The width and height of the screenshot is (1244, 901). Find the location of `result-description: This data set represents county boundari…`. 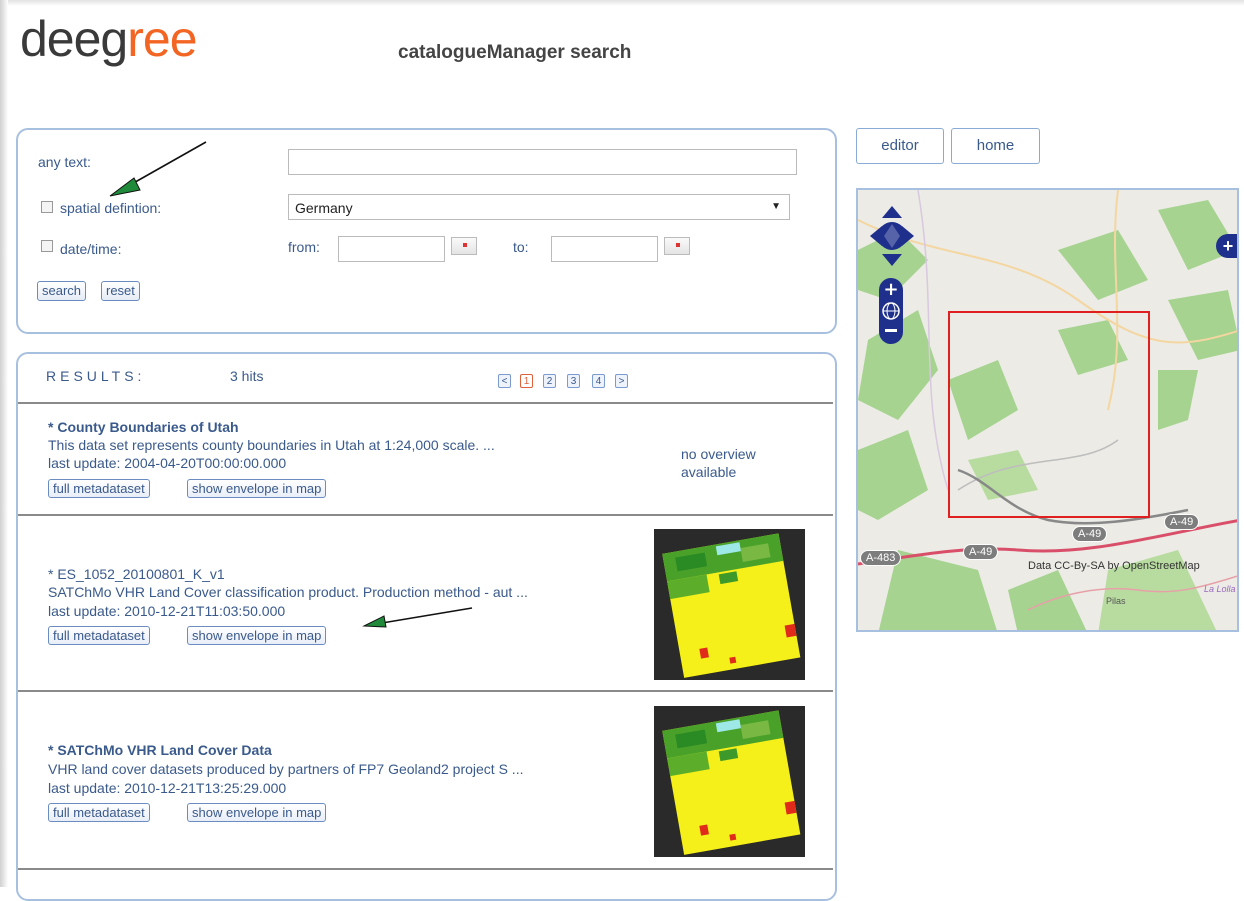

result-description: This data set represents county boundari… is located at coordinates (271, 445).